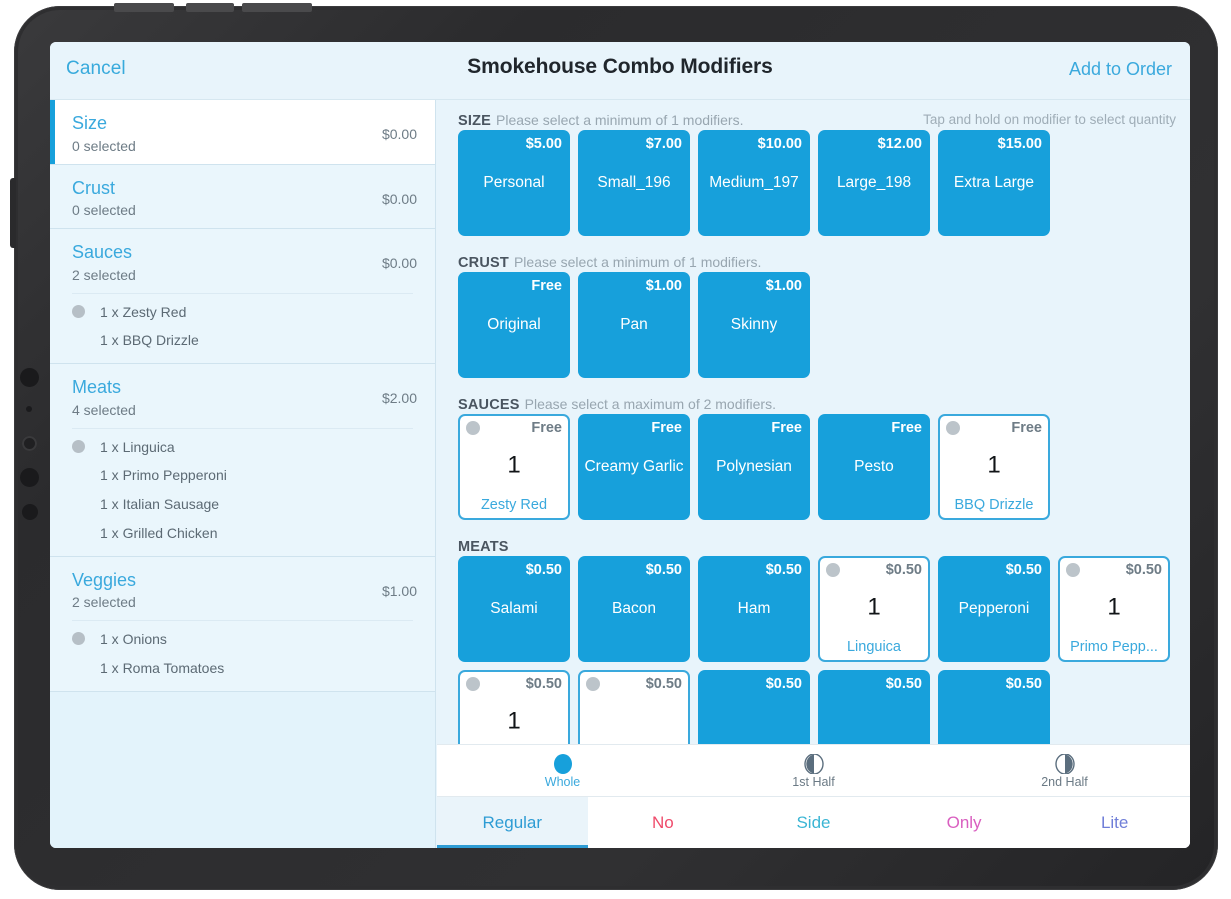 This screenshot has width=1231, height=899. What do you see at coordinates (874, 467) in the screenshot?
I see `modifier-tile: Free Pesto` at bounding box center [874, 467].